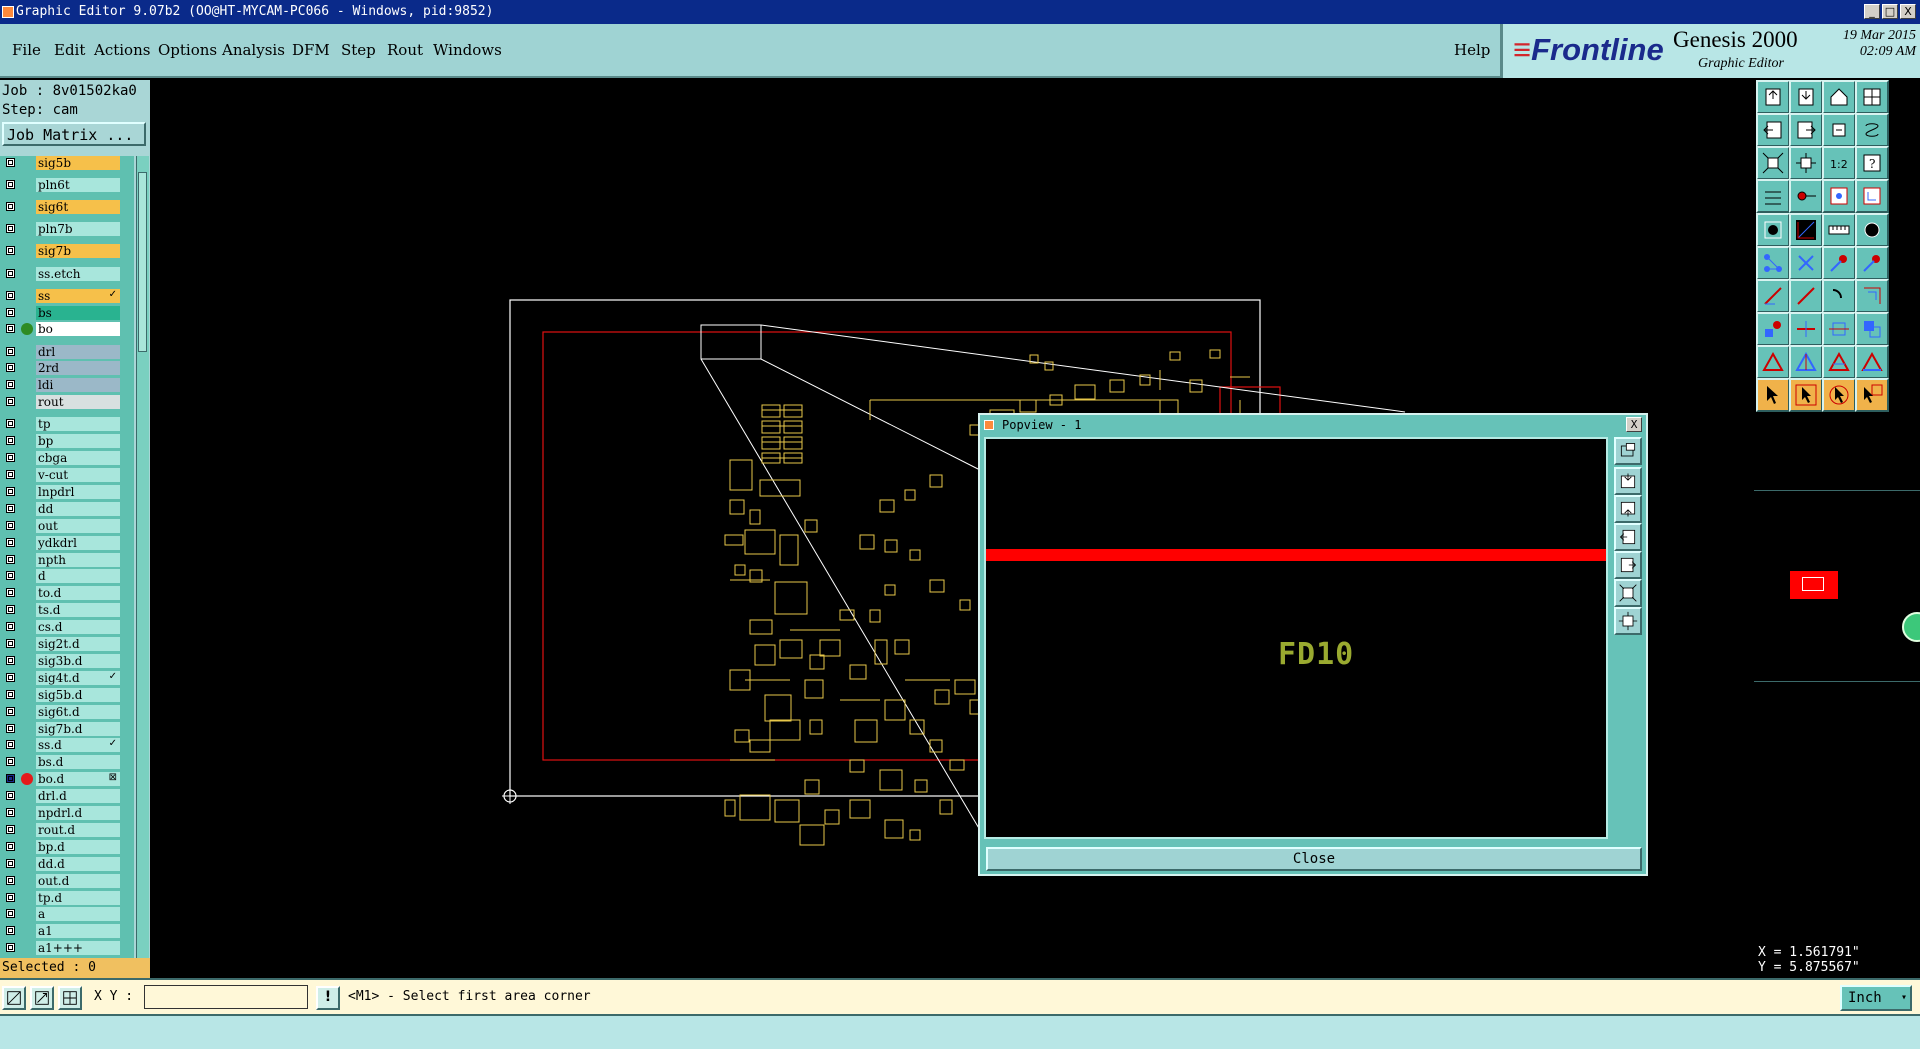 Image resolution: width=1920 pixels, height=1049 pixels. Describe the element at coordinates (78, 762) in the screenshot. I see `layer-name: bs.d` at that location.